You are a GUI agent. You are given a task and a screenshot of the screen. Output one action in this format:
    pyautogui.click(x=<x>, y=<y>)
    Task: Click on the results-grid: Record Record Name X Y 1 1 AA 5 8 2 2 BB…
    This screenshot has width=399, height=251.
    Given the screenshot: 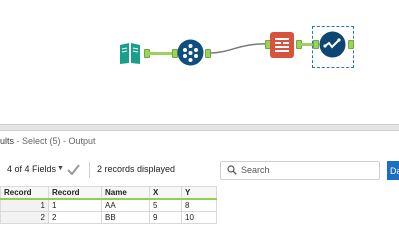 What is the action you would take?
    pyautogui.click(x=108, y=205)
    